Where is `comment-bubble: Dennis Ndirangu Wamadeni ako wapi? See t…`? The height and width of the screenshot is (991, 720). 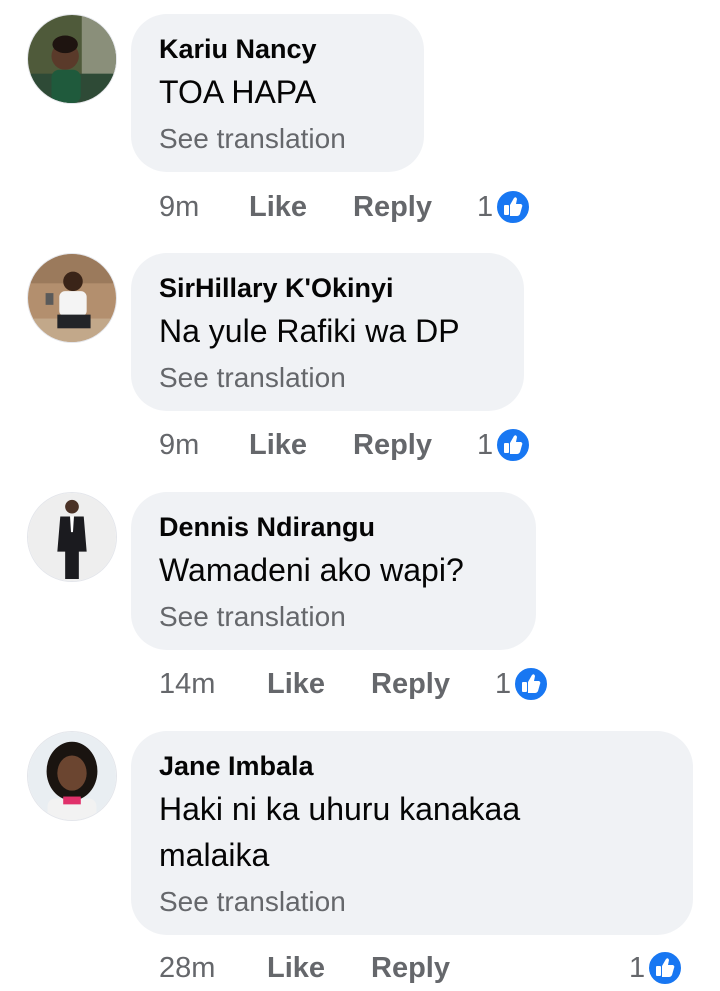 comment-bubble: Dennis Ndirangu Wamadeni ako wapi? See t… is located at coordinates (333, 571).